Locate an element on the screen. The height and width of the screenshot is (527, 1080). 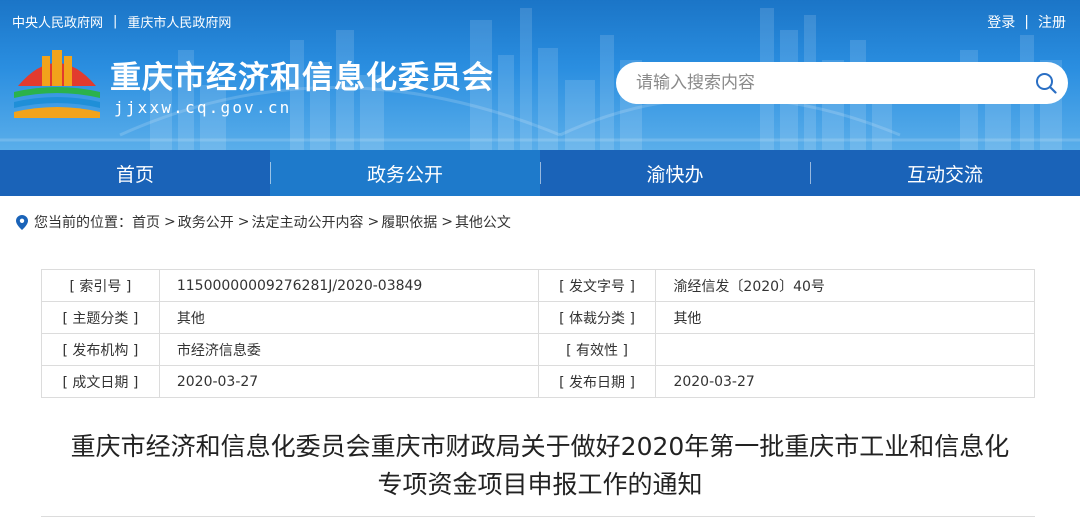
register-link: 注册 is located at coordinates (1052, 22).